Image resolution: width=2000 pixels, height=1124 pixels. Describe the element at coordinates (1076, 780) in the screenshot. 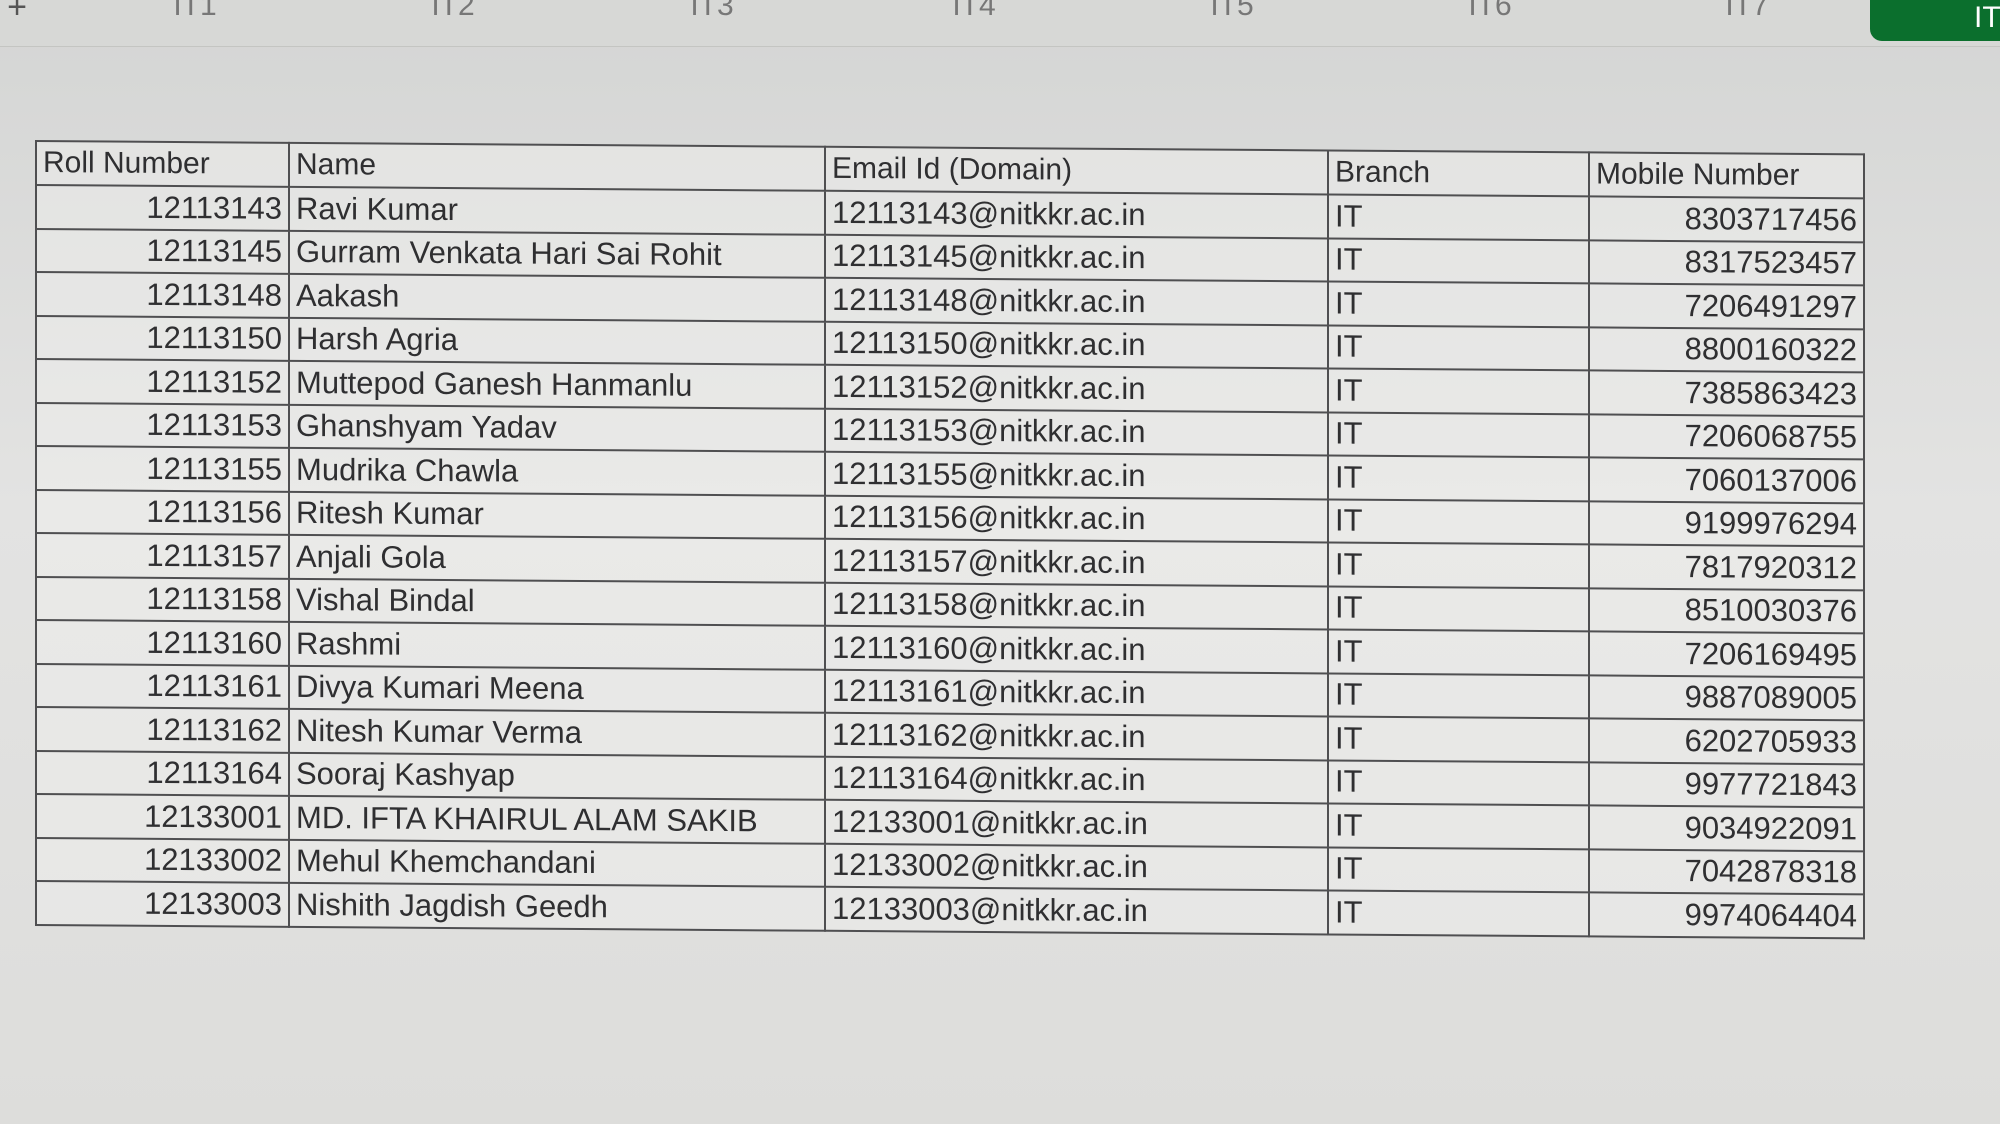

I see `email-cell: 12113164@nitkkr.ac.in` at that location.